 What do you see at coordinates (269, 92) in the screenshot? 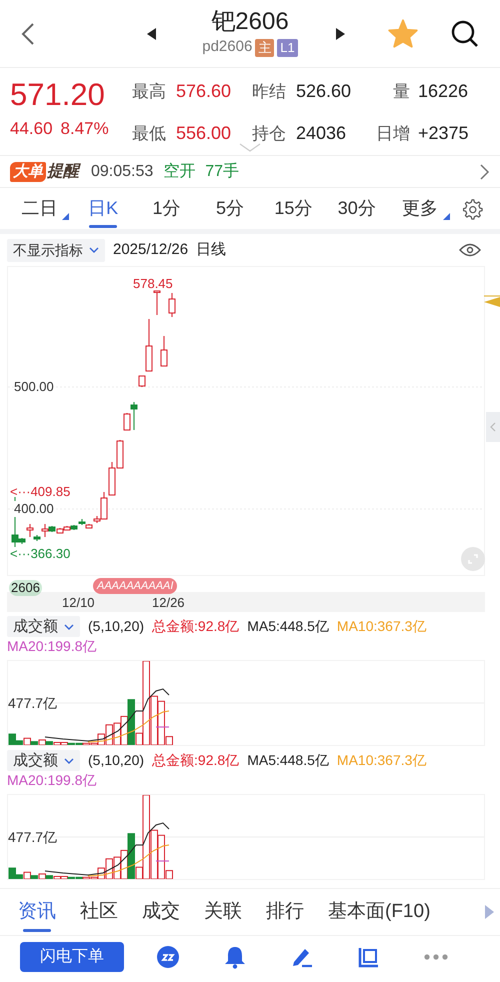
I see `stat-label: 昨结` at bounding box center [269, 92].